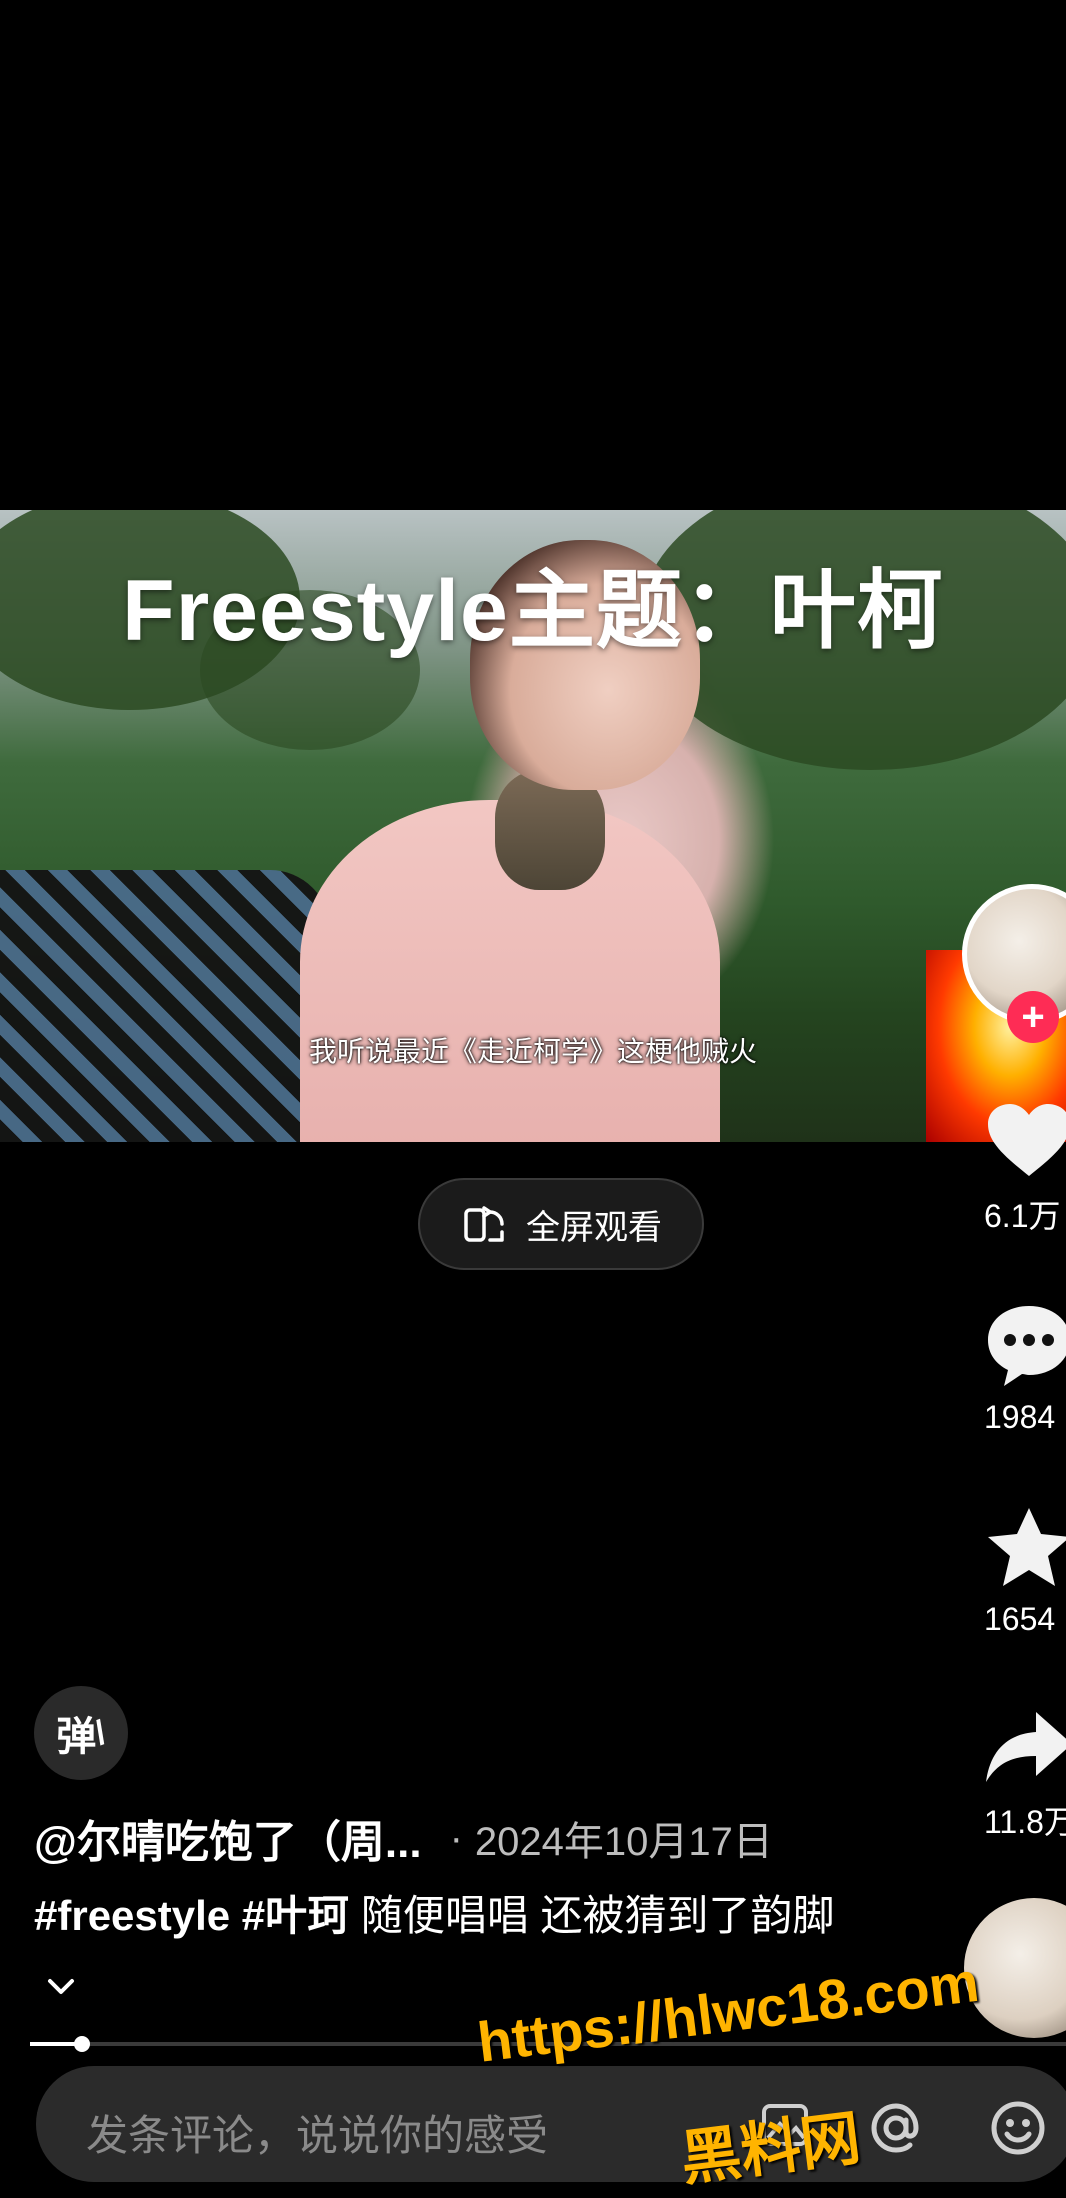 The width and height of the screenshot is (1066, 2198). What do you see at coordinates (532, 1051) in the screenshot?
I see `video-subtitle: 我听说最近《走近柯学》这梗他贼火` at bounding box center [532, 1051].